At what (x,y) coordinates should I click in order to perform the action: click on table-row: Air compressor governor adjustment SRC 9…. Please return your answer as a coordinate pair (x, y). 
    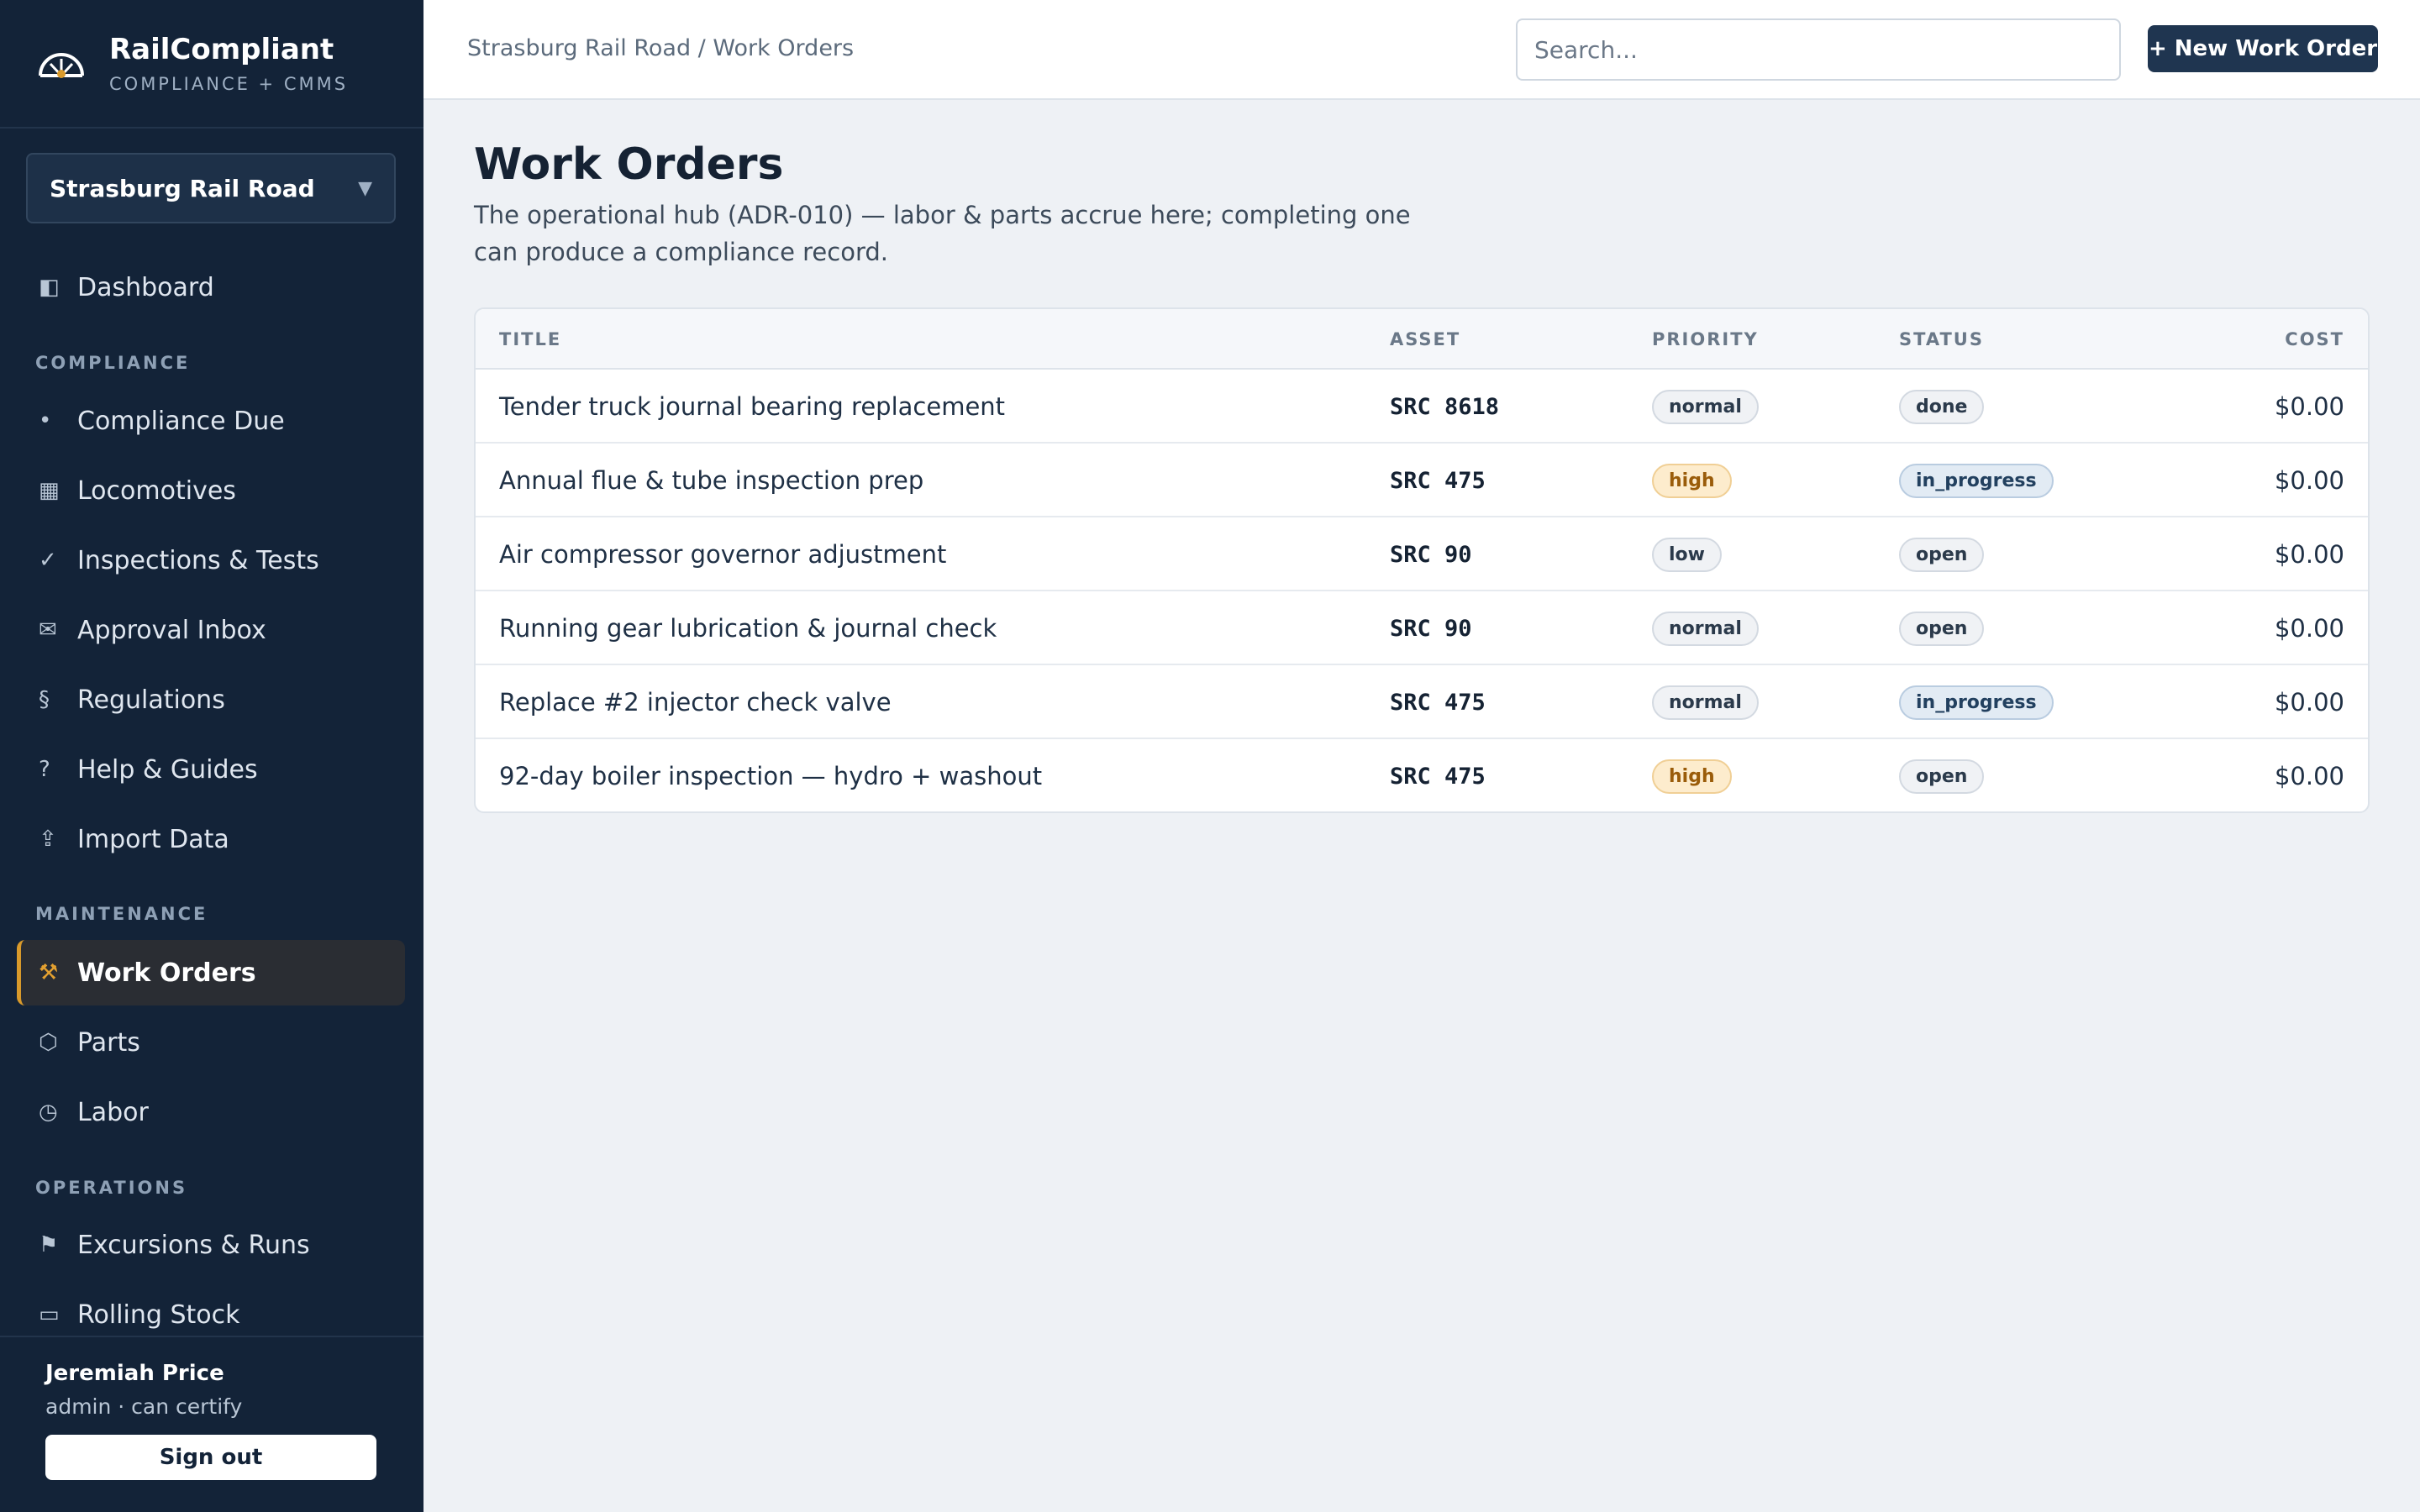
    Looking at the image, I should click on (1422, 554).